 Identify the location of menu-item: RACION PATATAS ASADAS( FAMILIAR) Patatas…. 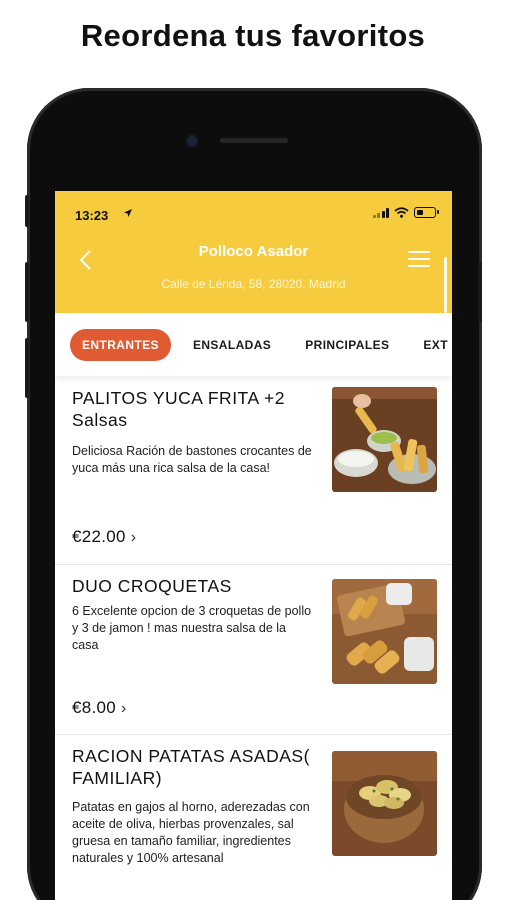
(253, 817).